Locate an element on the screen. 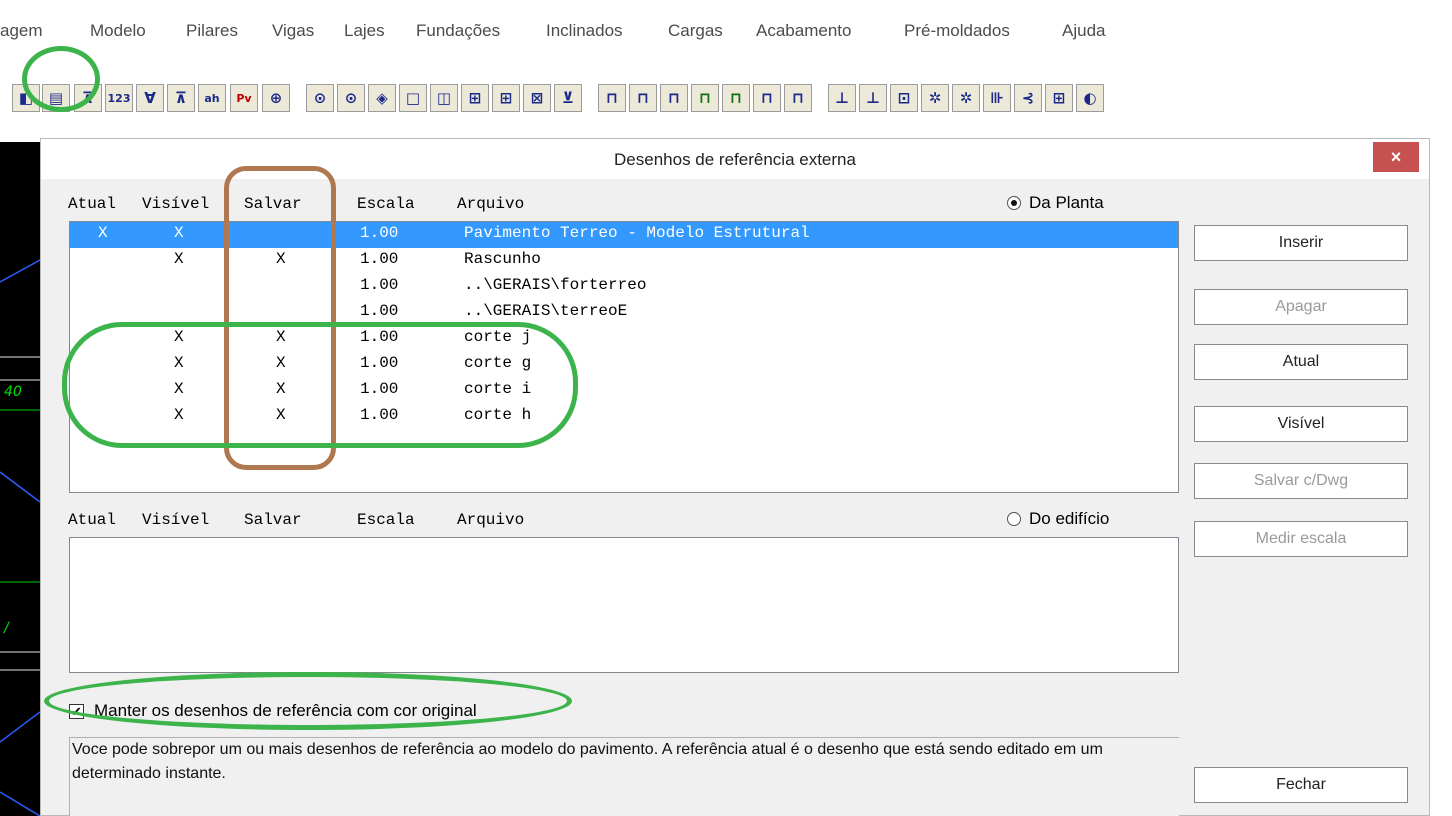 Image resolution: width=1452 pixels, height=816 pixels. table-row: 1.00 ..\GERAIS\terreoE is located at coordinates (624, 313).